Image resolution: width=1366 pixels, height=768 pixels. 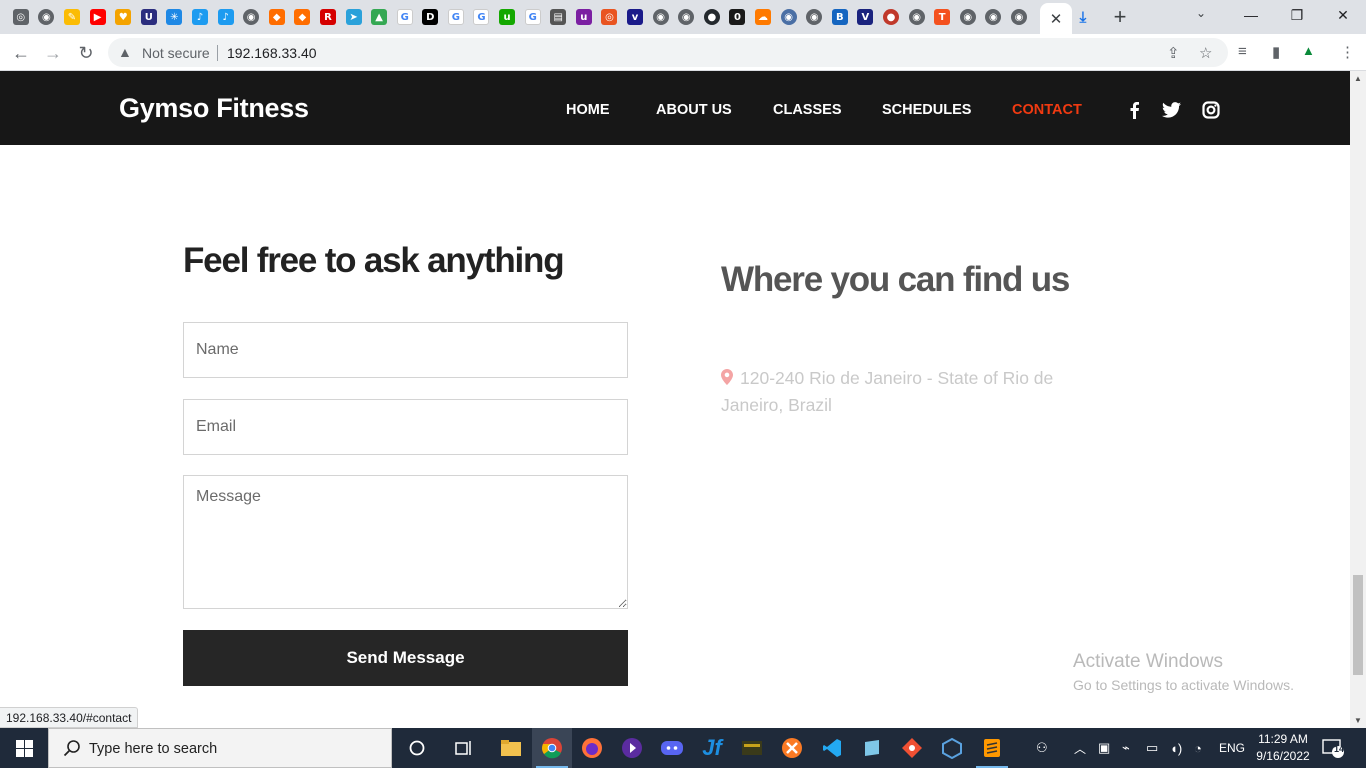 What do you see at coordinates (1358, 78) in the screenshot?
I see `scroll-up-icon: ▲` at bounding box center [1358, 78].